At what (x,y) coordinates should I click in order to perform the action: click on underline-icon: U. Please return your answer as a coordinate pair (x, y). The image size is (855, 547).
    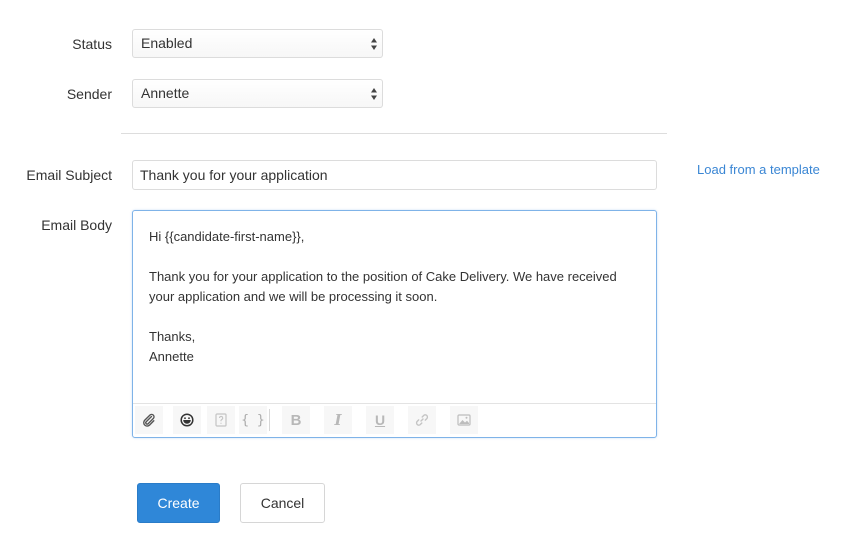
    Looking at the image, I should click on (380, 420).